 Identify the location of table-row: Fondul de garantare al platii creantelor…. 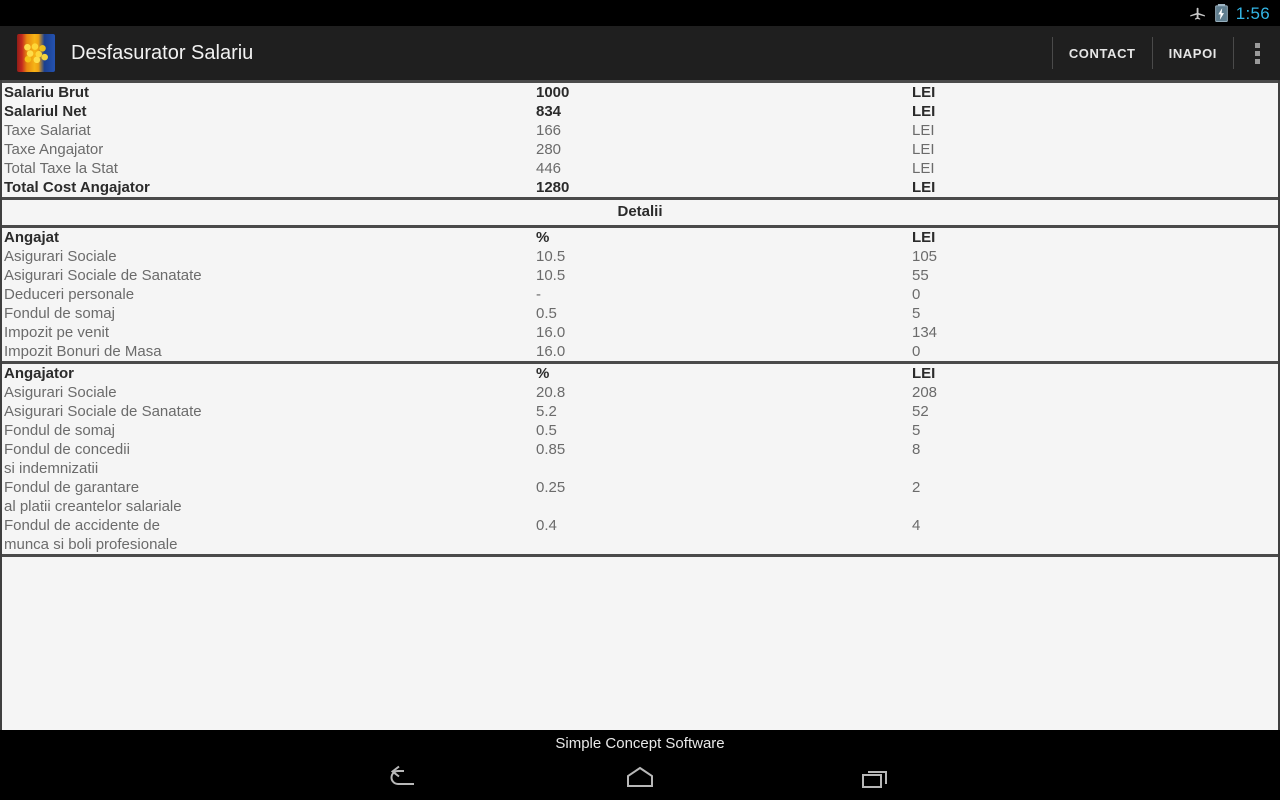
(640, 497).